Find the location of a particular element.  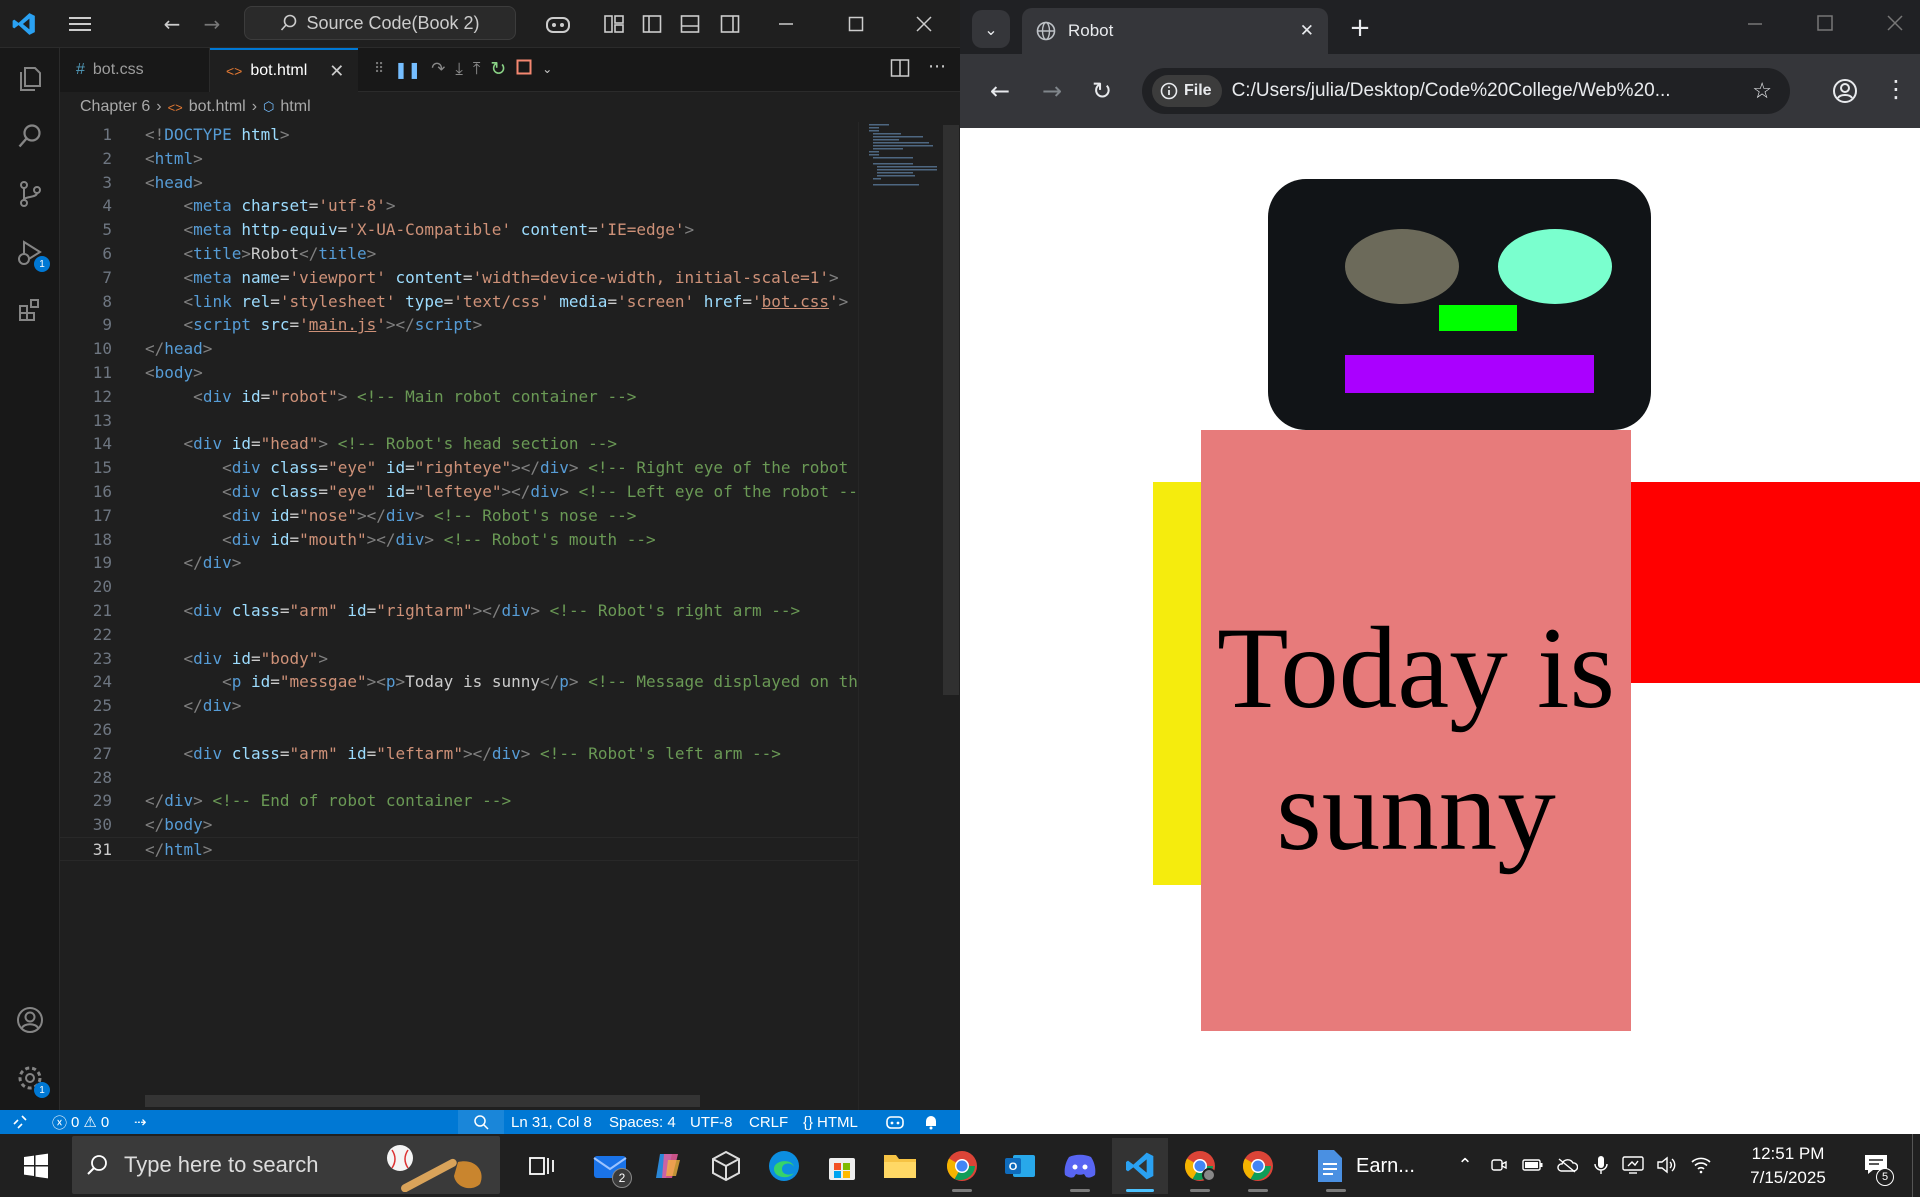

code-line: 28 is located at coordinates (459, 778).